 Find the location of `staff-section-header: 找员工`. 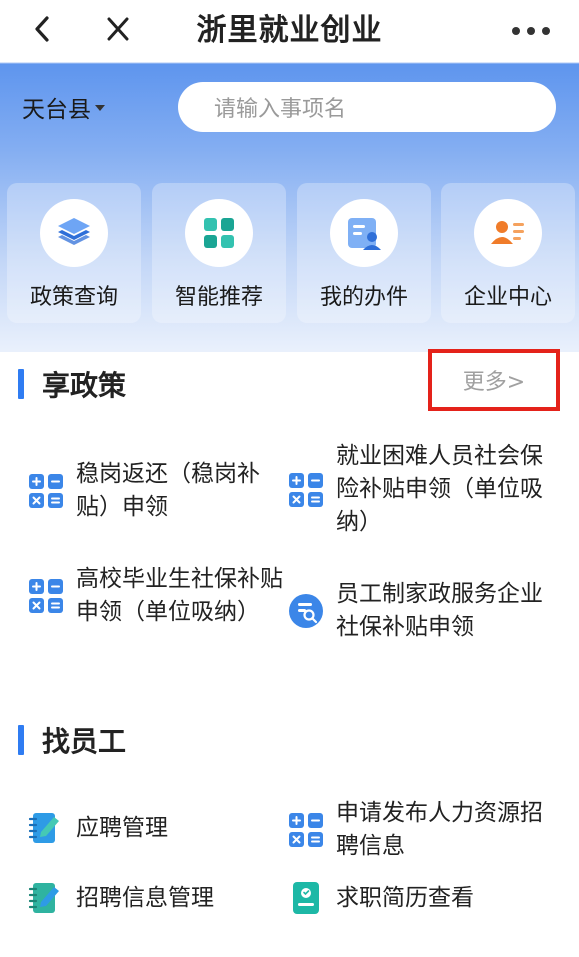

staff-section-header: 找员工 is located at coordinates (63, 740).